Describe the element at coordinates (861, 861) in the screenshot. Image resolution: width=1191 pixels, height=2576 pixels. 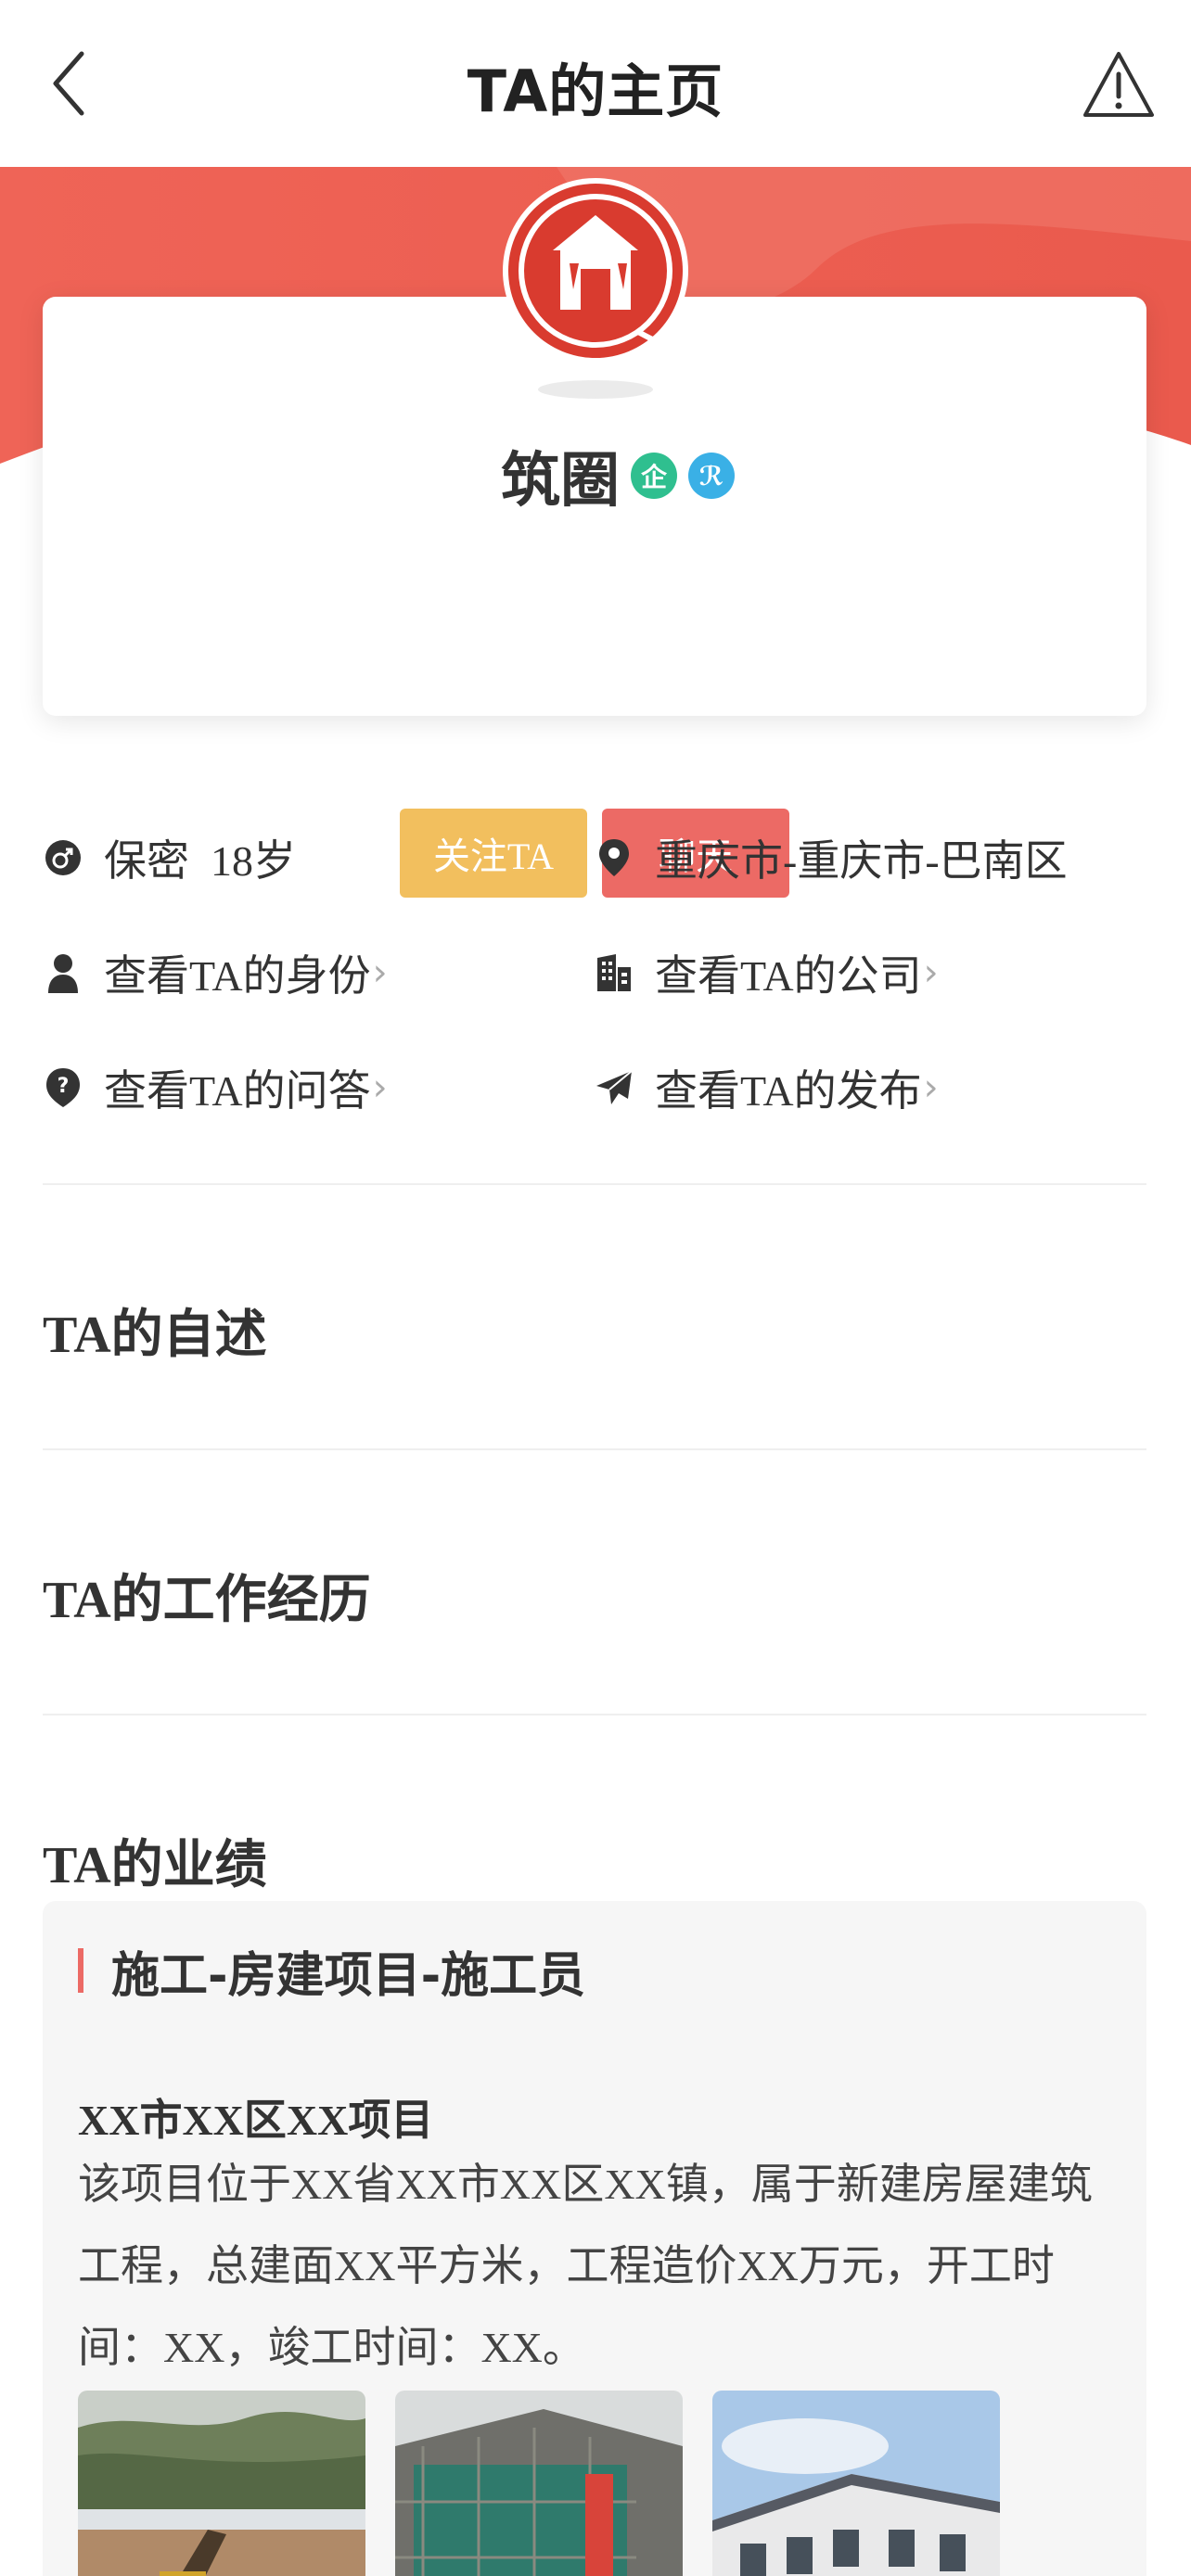
I see `location-text: 重庆市-重庆市-巴南区` at that location.